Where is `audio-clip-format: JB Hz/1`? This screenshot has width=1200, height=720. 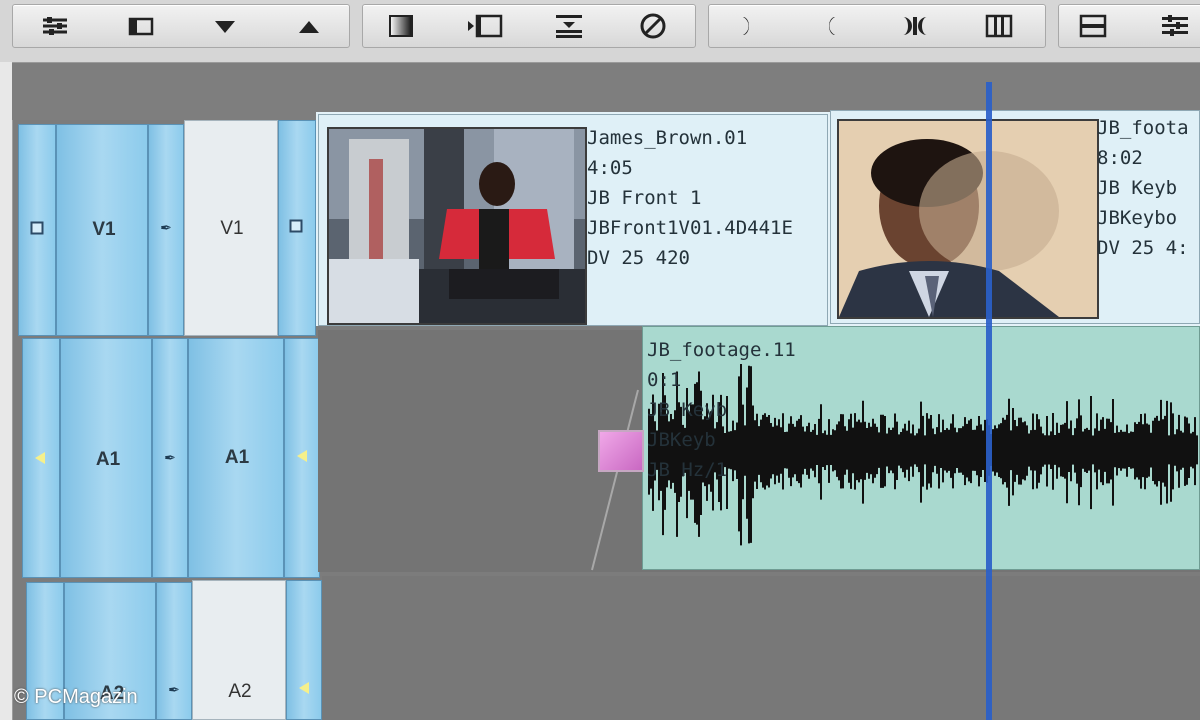
audio-clip-format: JB Hz/1 is located at coordinates (687, 470).